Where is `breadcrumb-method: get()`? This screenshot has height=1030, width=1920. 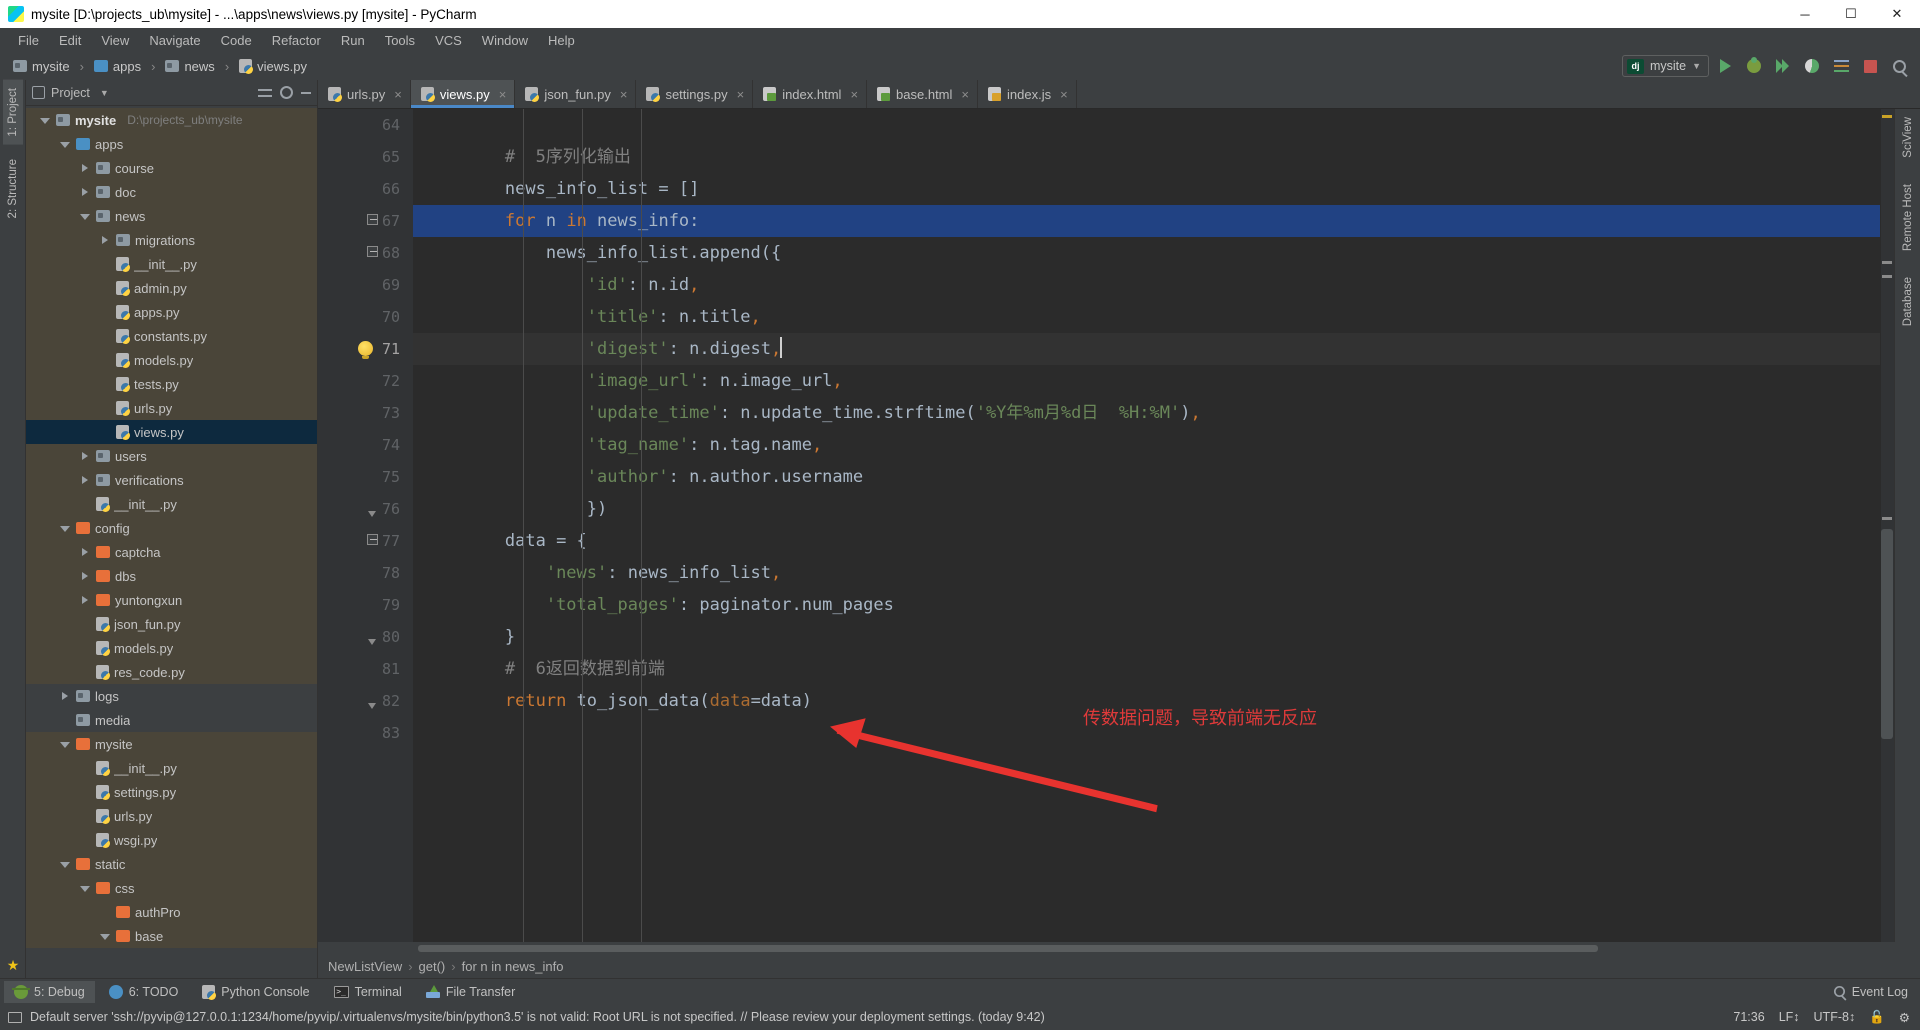 breadcrumb-method: get() is located at coordinates (432, 966).